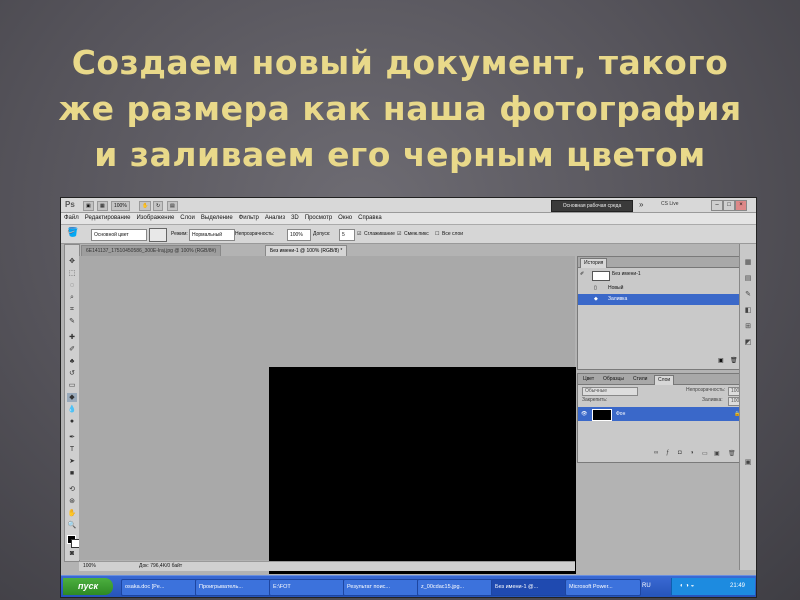 The image size is (800, 600). Describe the element at coordinates (72, 397) in the screenshot. I see `paint-bucket-tool-icon: ◆` at that location.